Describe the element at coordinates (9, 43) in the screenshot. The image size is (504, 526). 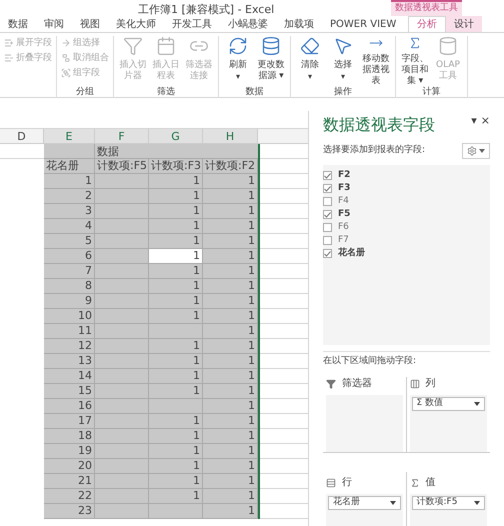
I see `list-plus-icon` at that location.